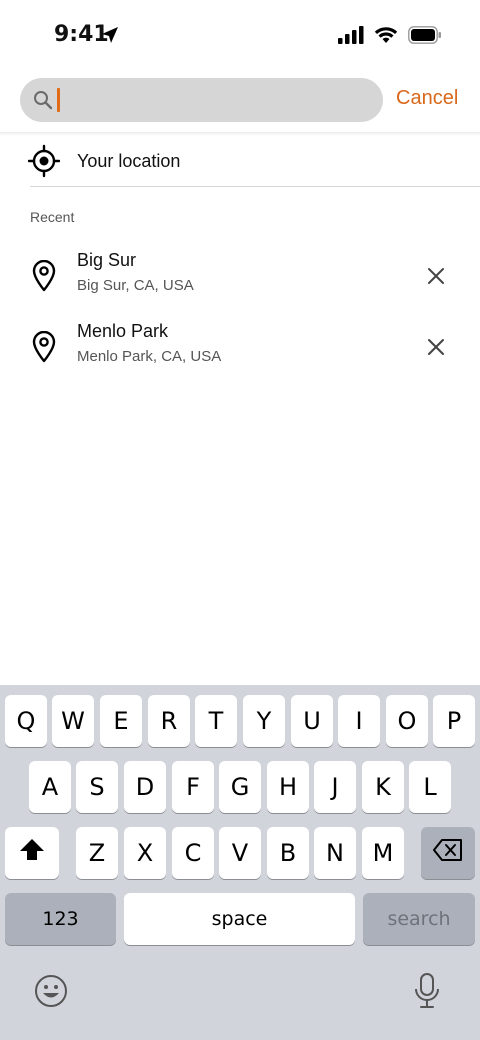 The image size is (480, 1040). I want to click on header-divider, so click(240, 134).